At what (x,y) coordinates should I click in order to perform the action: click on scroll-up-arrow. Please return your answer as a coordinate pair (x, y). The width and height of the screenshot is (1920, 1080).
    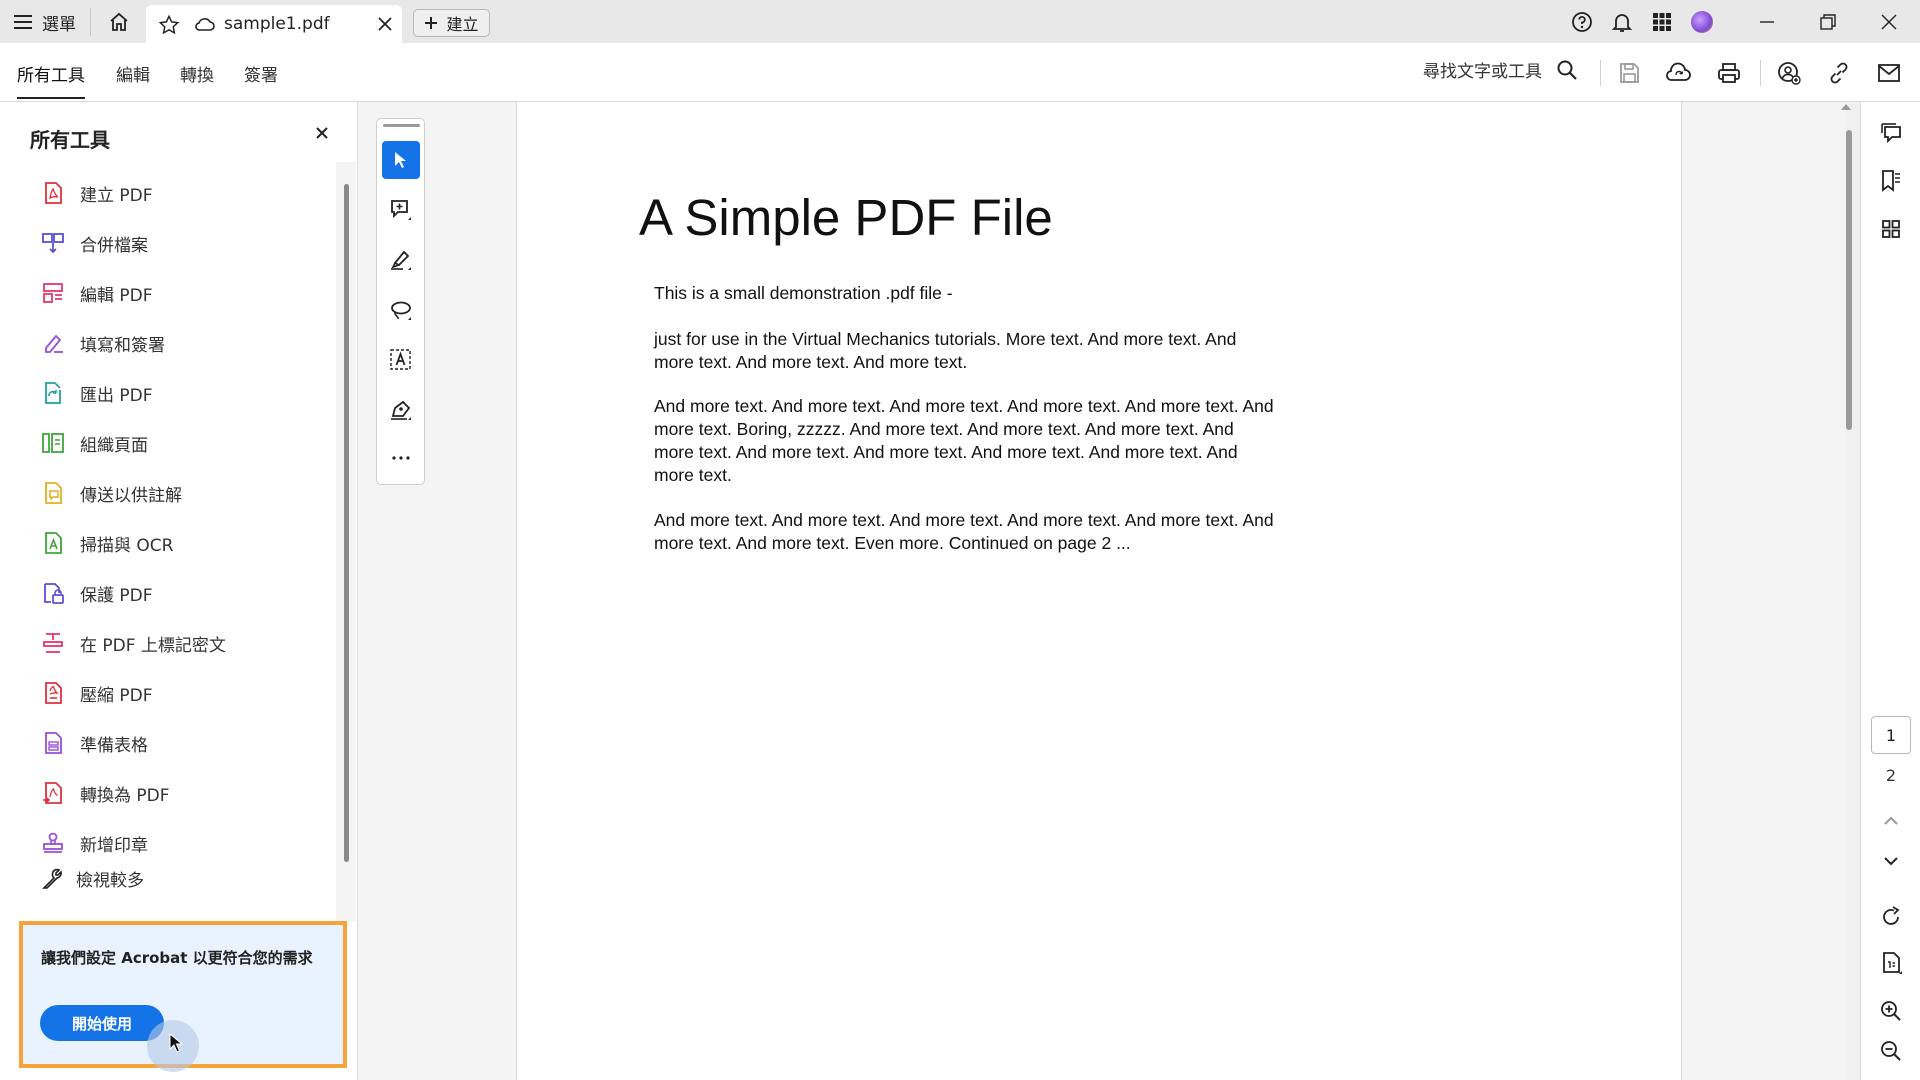
    Looking at the image, I should click on (1846, 107).